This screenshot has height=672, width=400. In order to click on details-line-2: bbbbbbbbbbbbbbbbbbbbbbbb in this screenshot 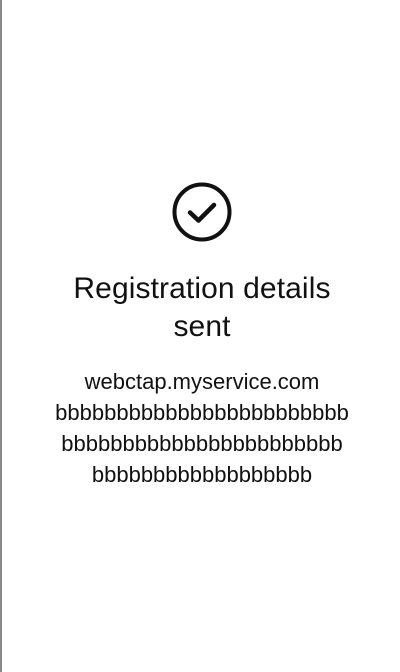, I will do `click(202, 412)`.